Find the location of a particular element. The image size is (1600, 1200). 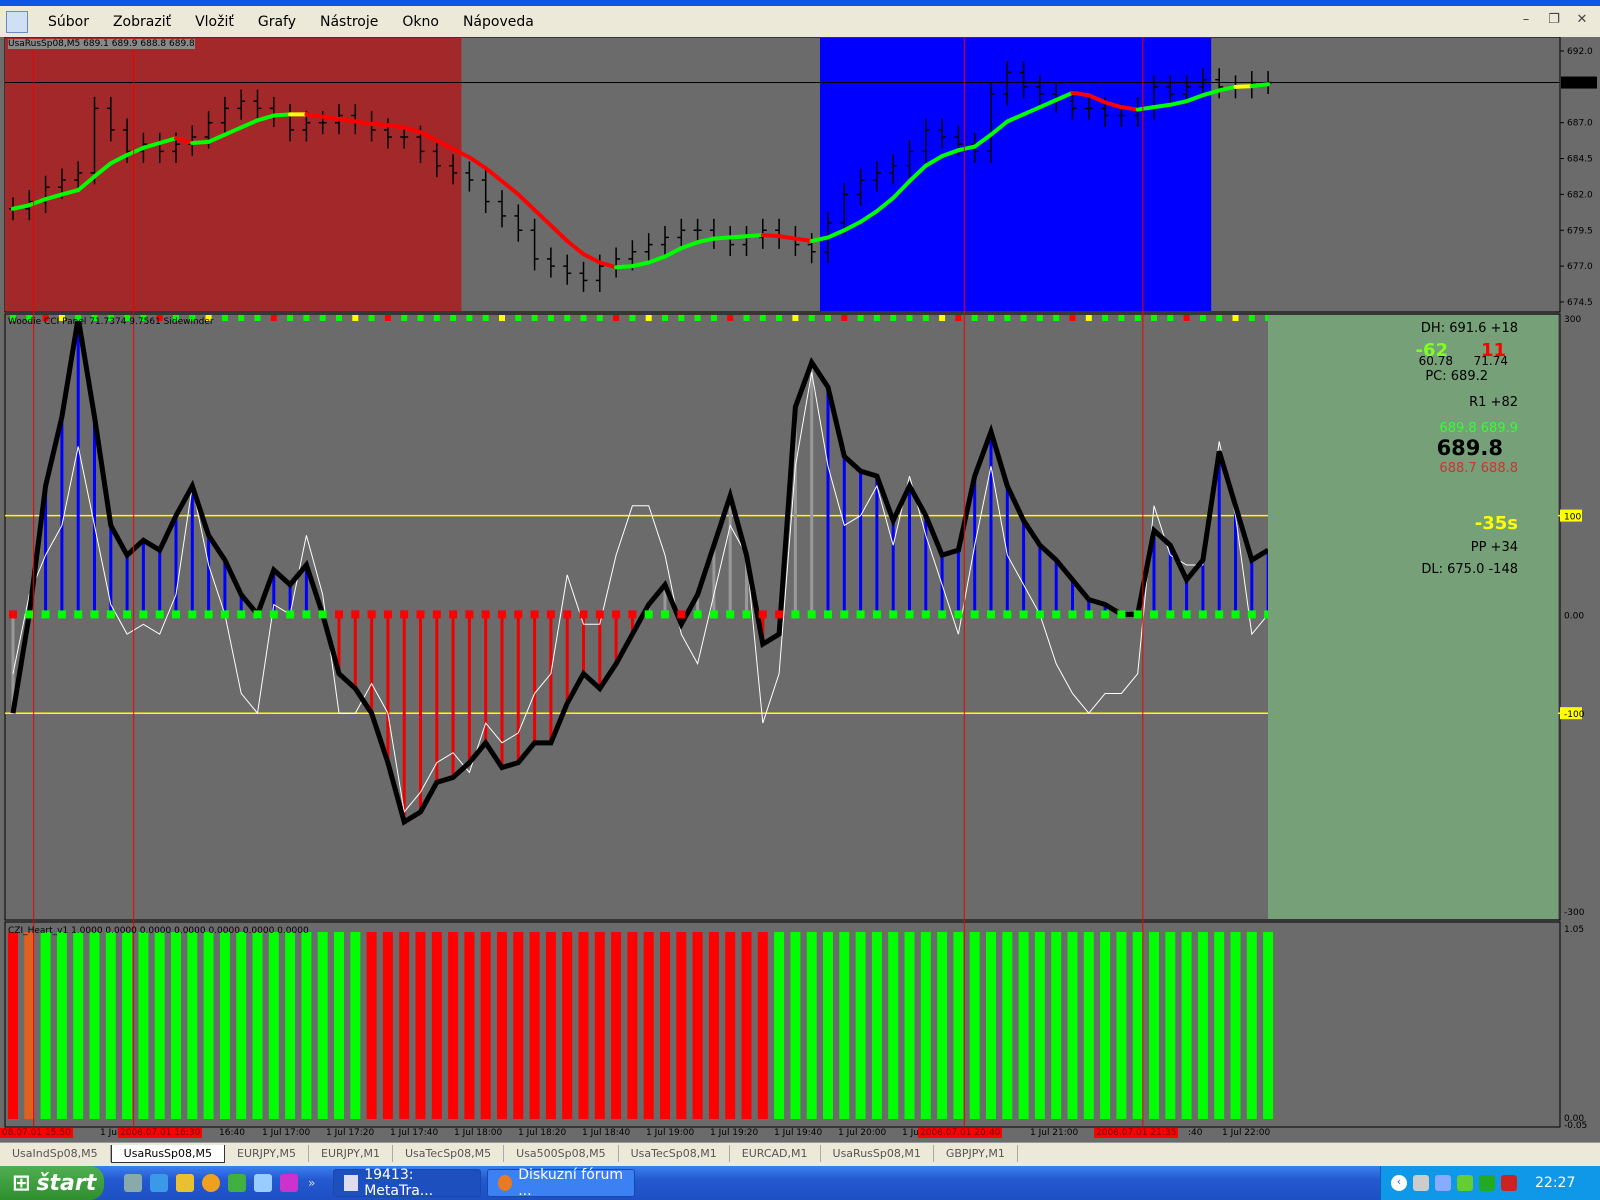

menu-file: Súbor is located at coordinates (68, 22).